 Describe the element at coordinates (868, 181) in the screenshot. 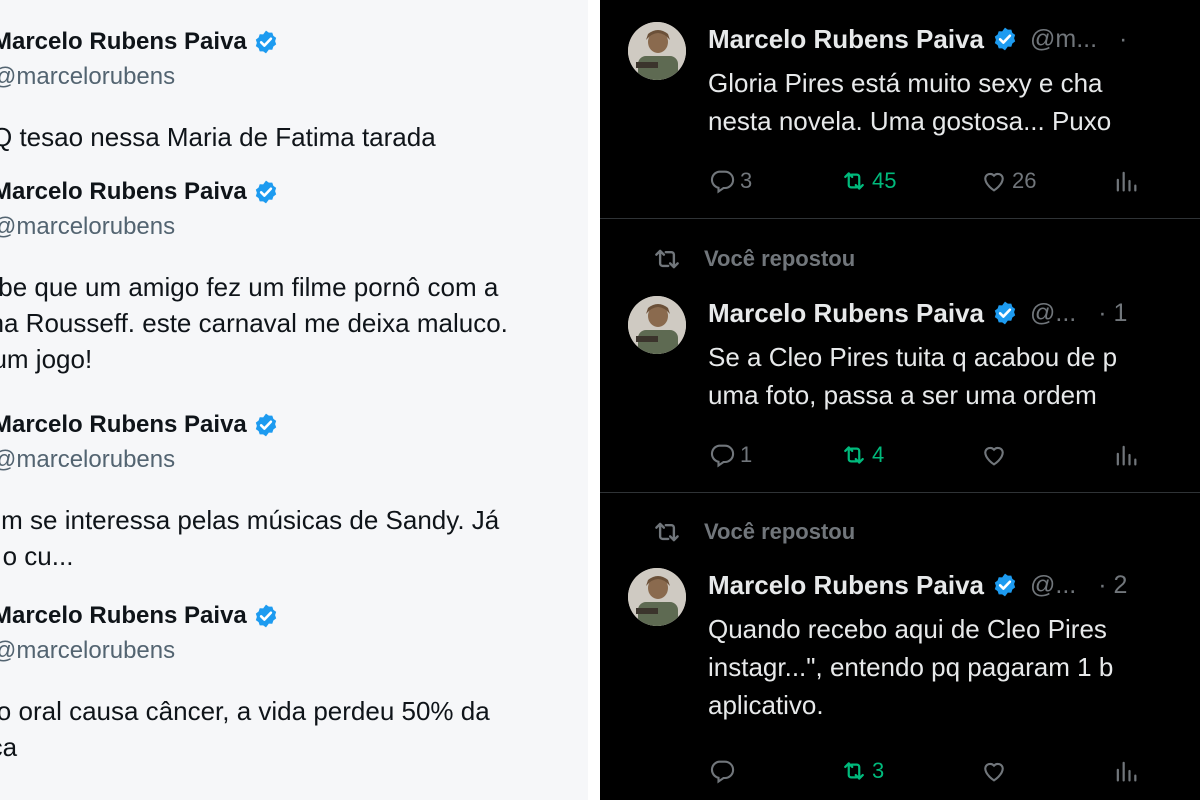

I see `repost-button: 45` at that location.